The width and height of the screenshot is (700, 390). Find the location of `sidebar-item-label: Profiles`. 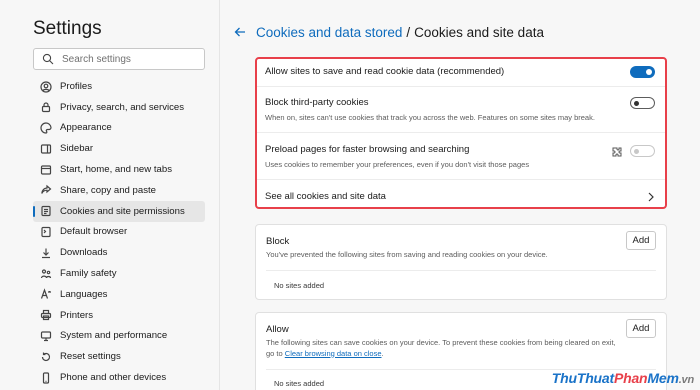

sidebar-item-label: Profiles is located at coordinates (76, 86).